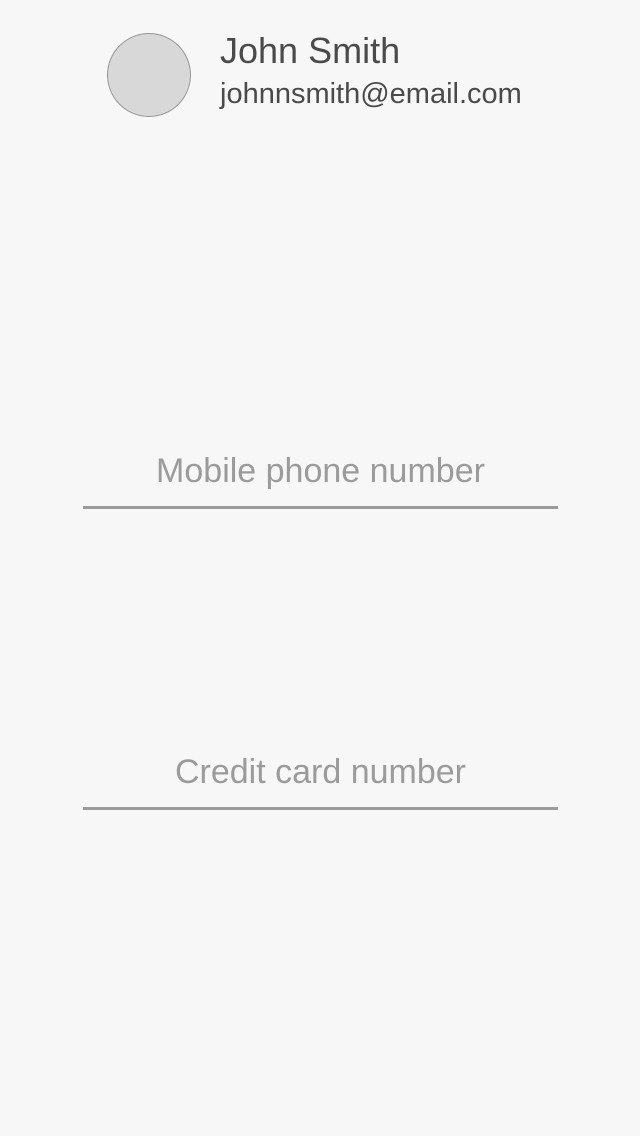  I want to click on credit-card-field, so click(320, 775).